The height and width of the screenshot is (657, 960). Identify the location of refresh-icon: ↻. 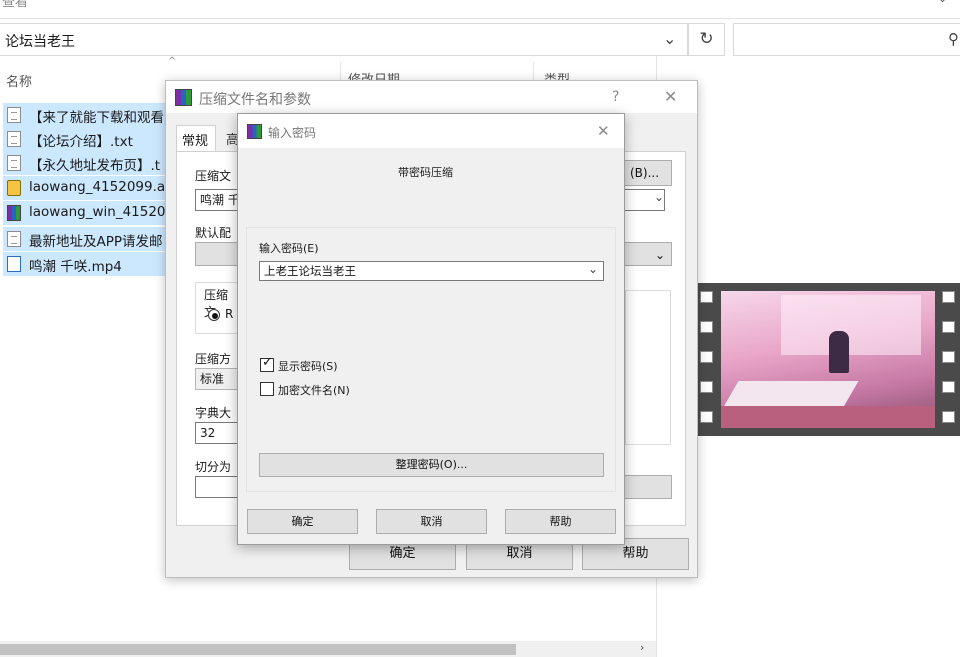
(706, 39).